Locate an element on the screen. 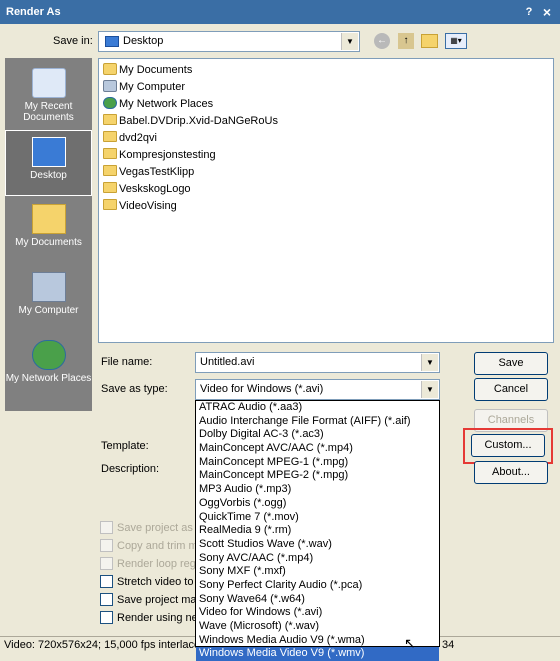 The width and height of the screenshot is (560, 661). checkbox-label: Copy and trim m is located at coordinates (157, 546).